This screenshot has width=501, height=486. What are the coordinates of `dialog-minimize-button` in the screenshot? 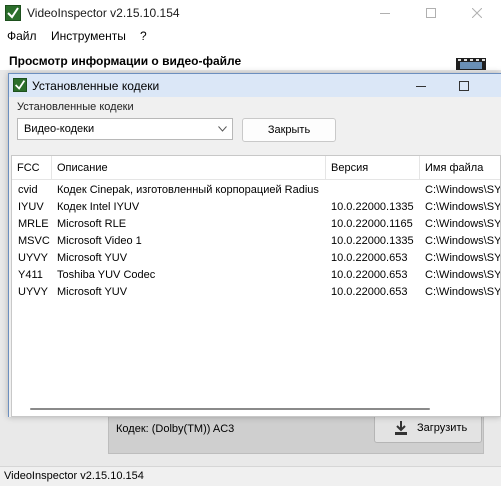 It's located at (421, 85).